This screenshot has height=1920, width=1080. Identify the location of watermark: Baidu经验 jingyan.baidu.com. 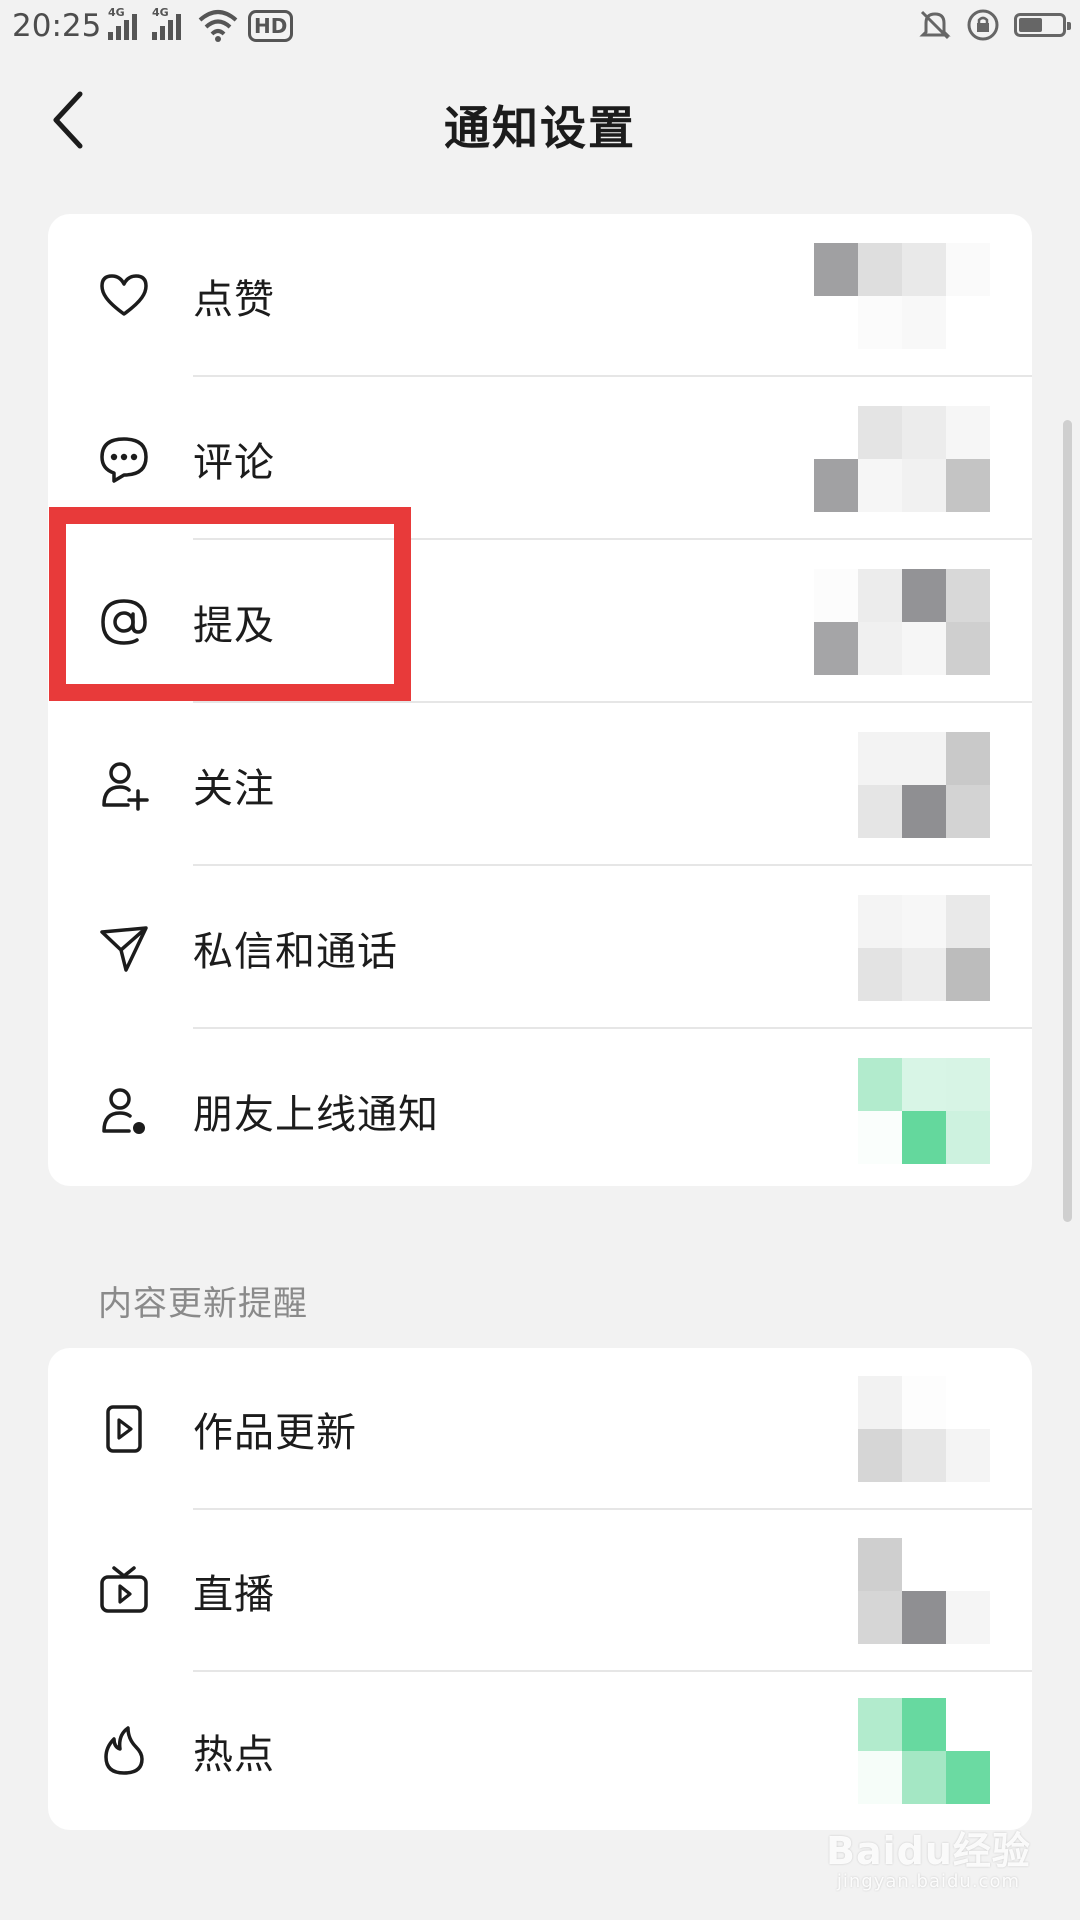
(928, 1856).